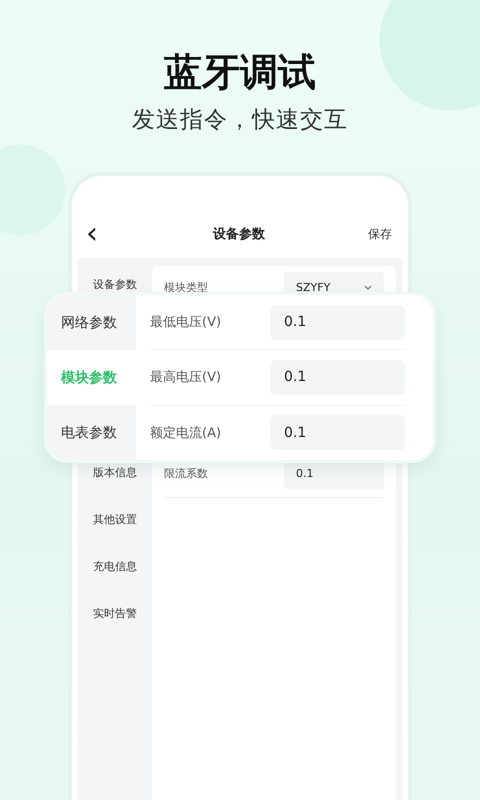 Image resolution: width=480 pixels, height=800 pixels. I want to click on back-button: ‹, so click(106, 234).